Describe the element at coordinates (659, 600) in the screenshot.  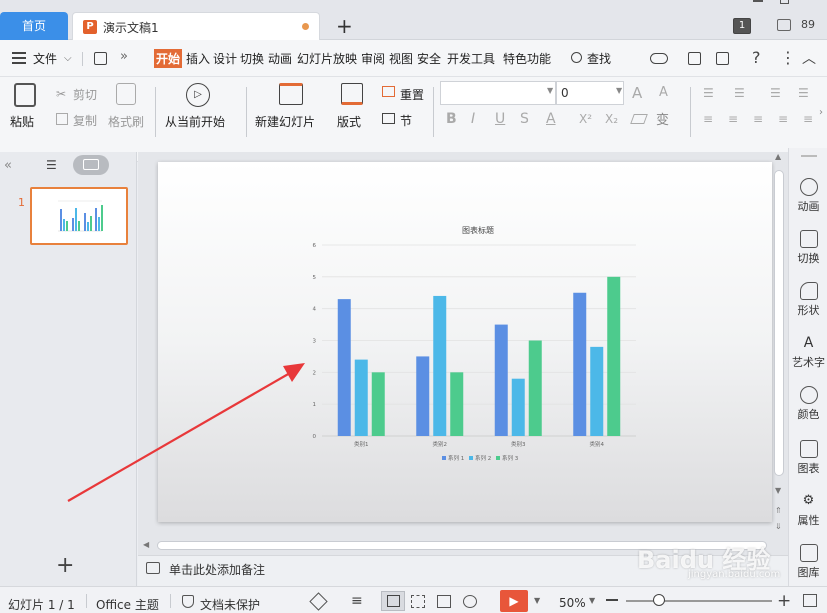
I see `zoom-slider-thumb` at that location.